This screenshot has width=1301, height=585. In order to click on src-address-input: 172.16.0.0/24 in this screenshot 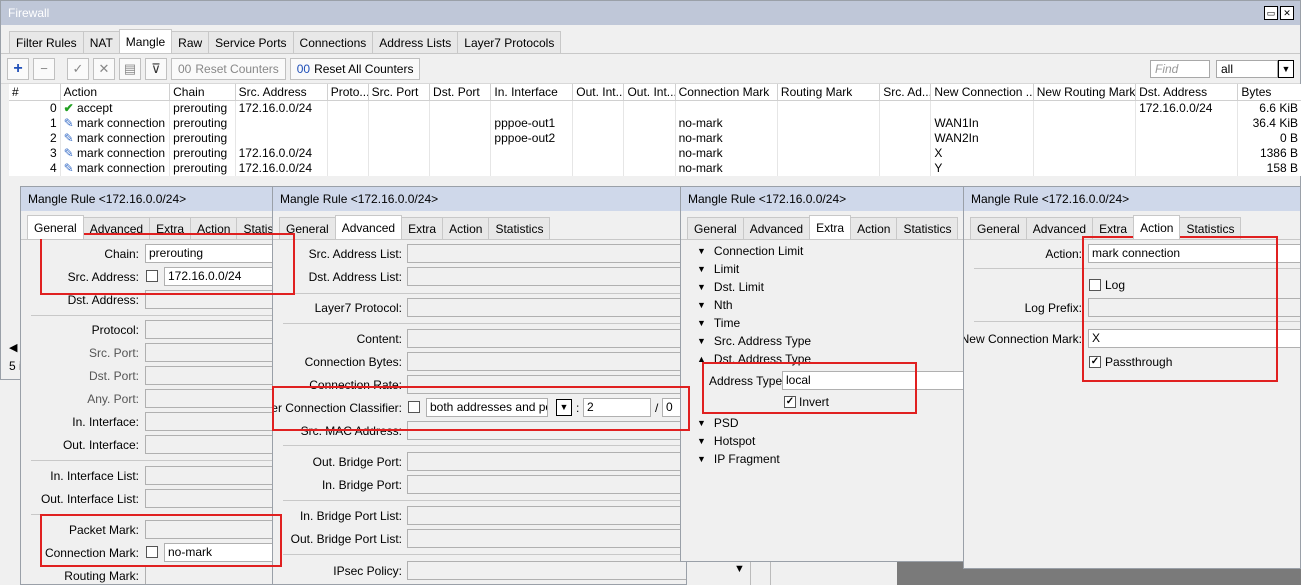, I will do `click(222, 276)`.